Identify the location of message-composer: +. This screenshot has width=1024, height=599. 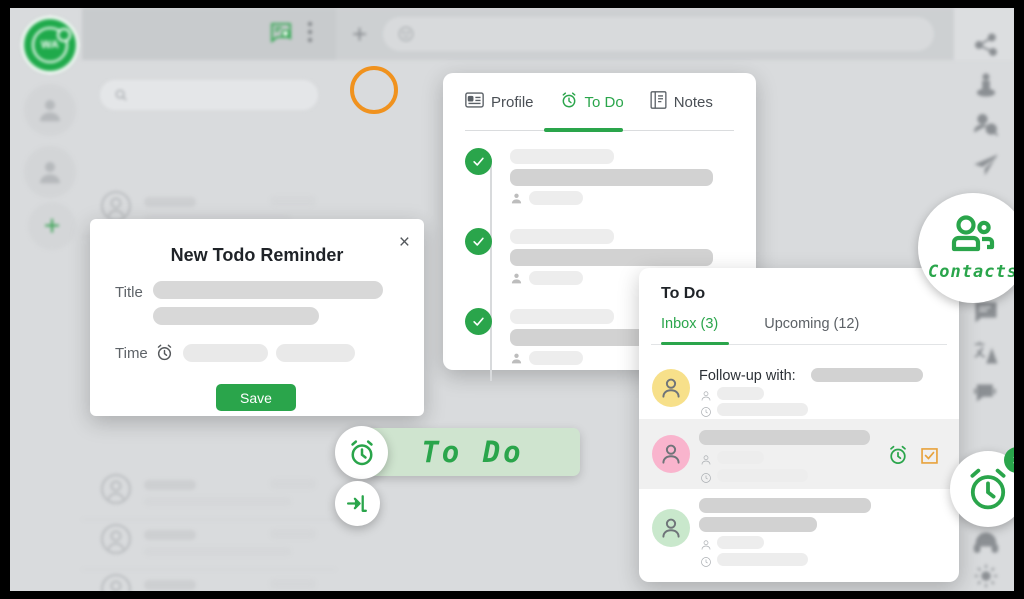
(645, 34).